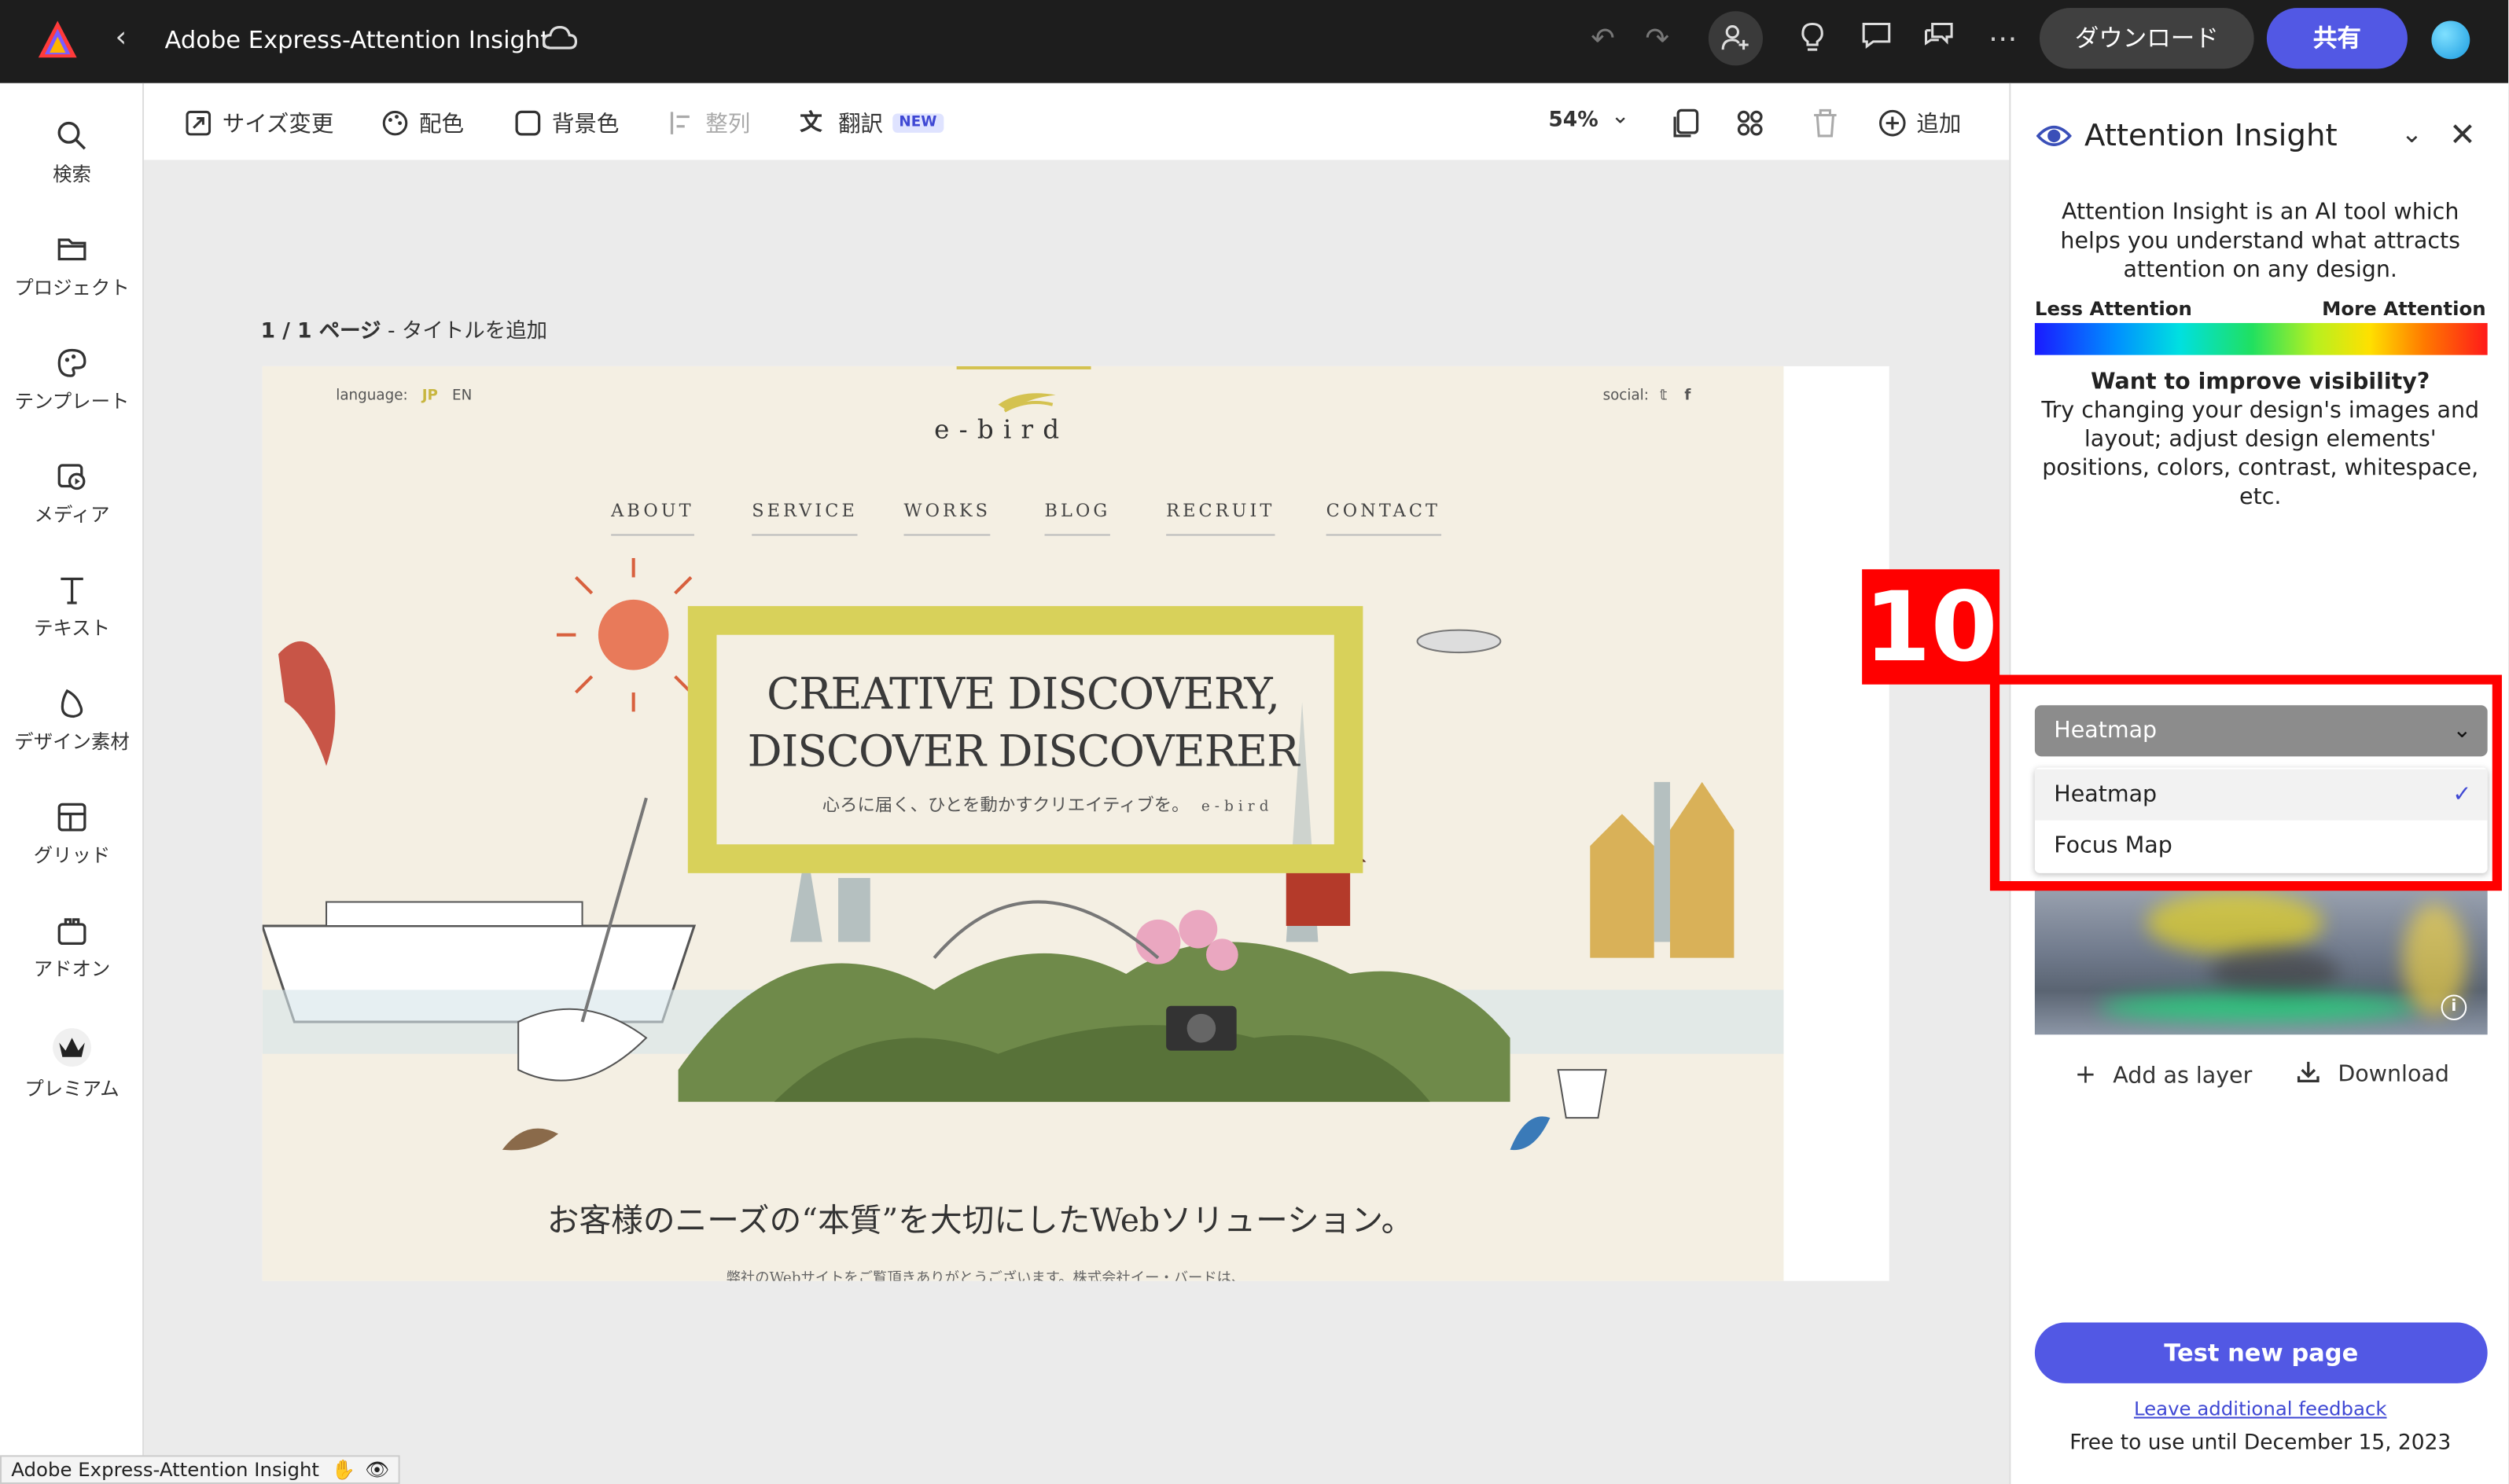  Describe the element at coordinates (278, 125) in the screenshot. I see `resize-label: サイズ変更` at that location.